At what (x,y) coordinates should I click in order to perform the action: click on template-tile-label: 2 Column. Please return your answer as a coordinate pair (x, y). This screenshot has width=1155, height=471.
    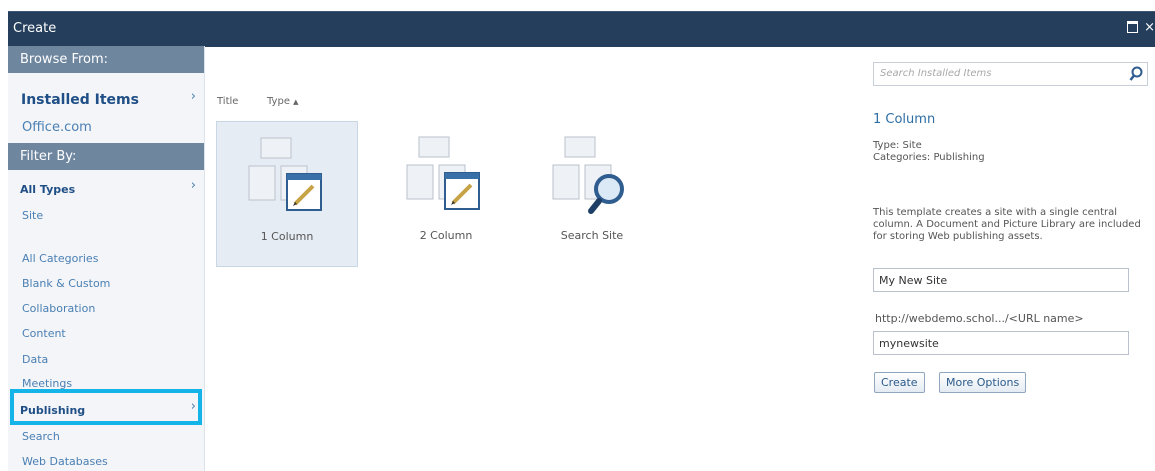
    Looking at the image, I should click on (446, 235).